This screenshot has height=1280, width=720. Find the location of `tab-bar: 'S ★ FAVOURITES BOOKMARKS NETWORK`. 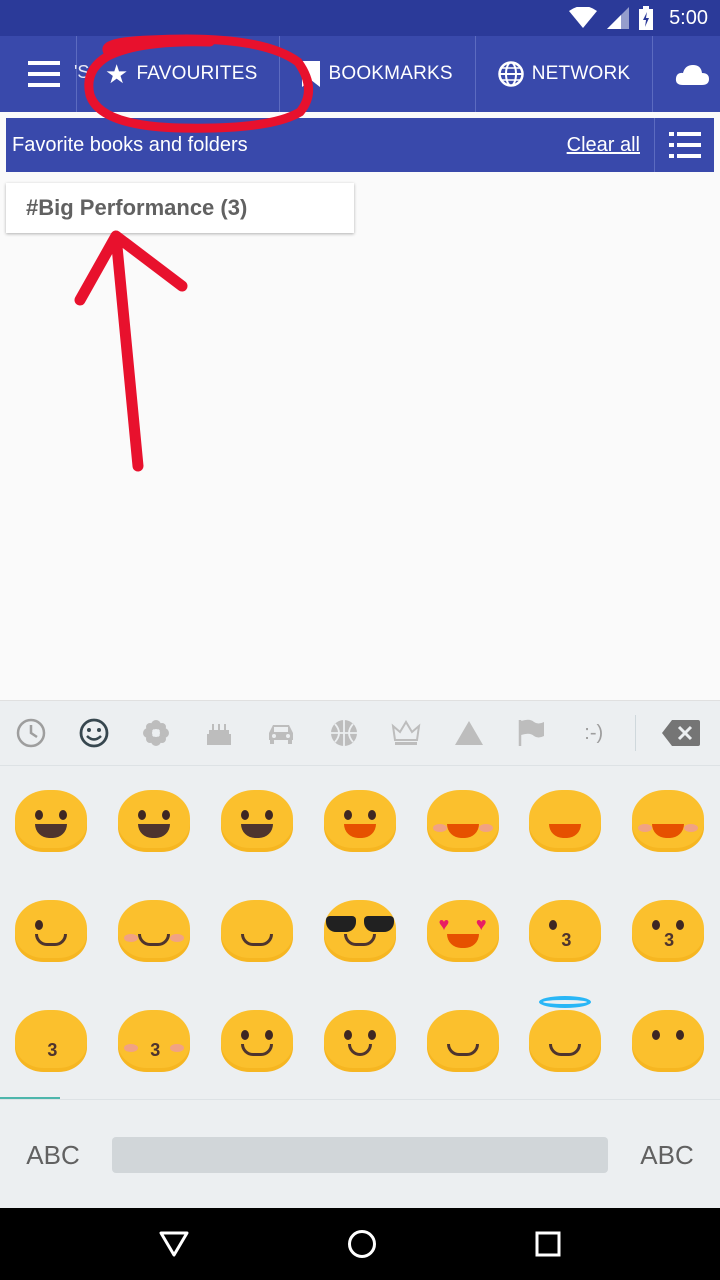

tab-bar: 'S ★ FAVOURITES BOOKMARKS NETWORK is located at coordinates (360, 74).